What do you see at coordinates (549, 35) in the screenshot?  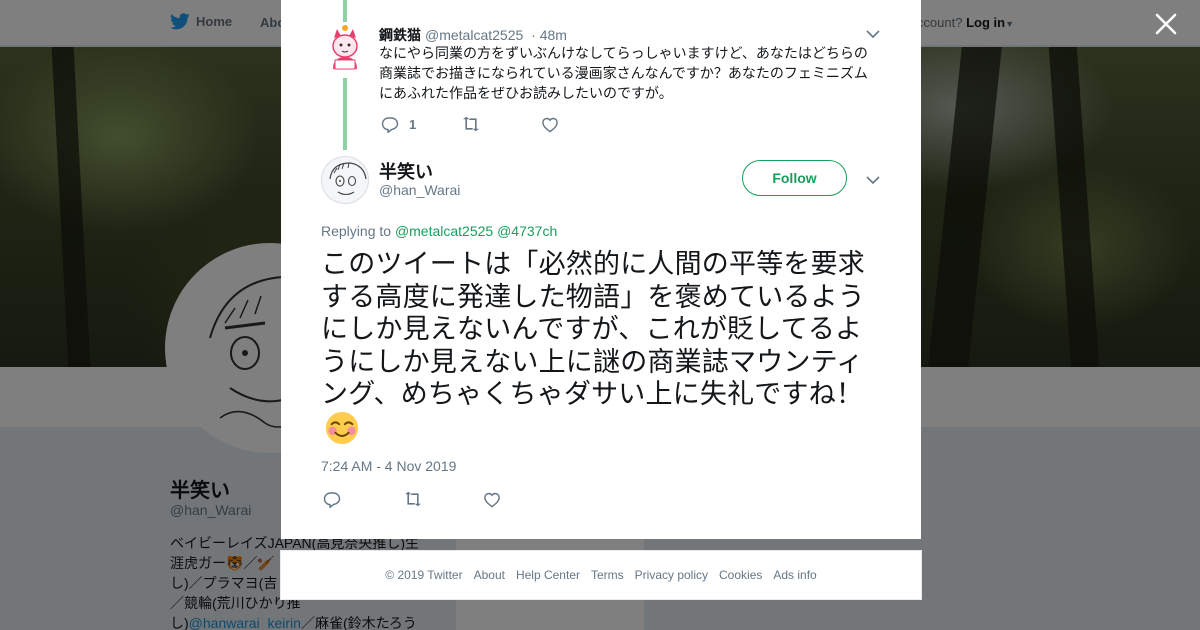 I see `reply-tweet-time: · 48m` at bounding box center [549, 35].